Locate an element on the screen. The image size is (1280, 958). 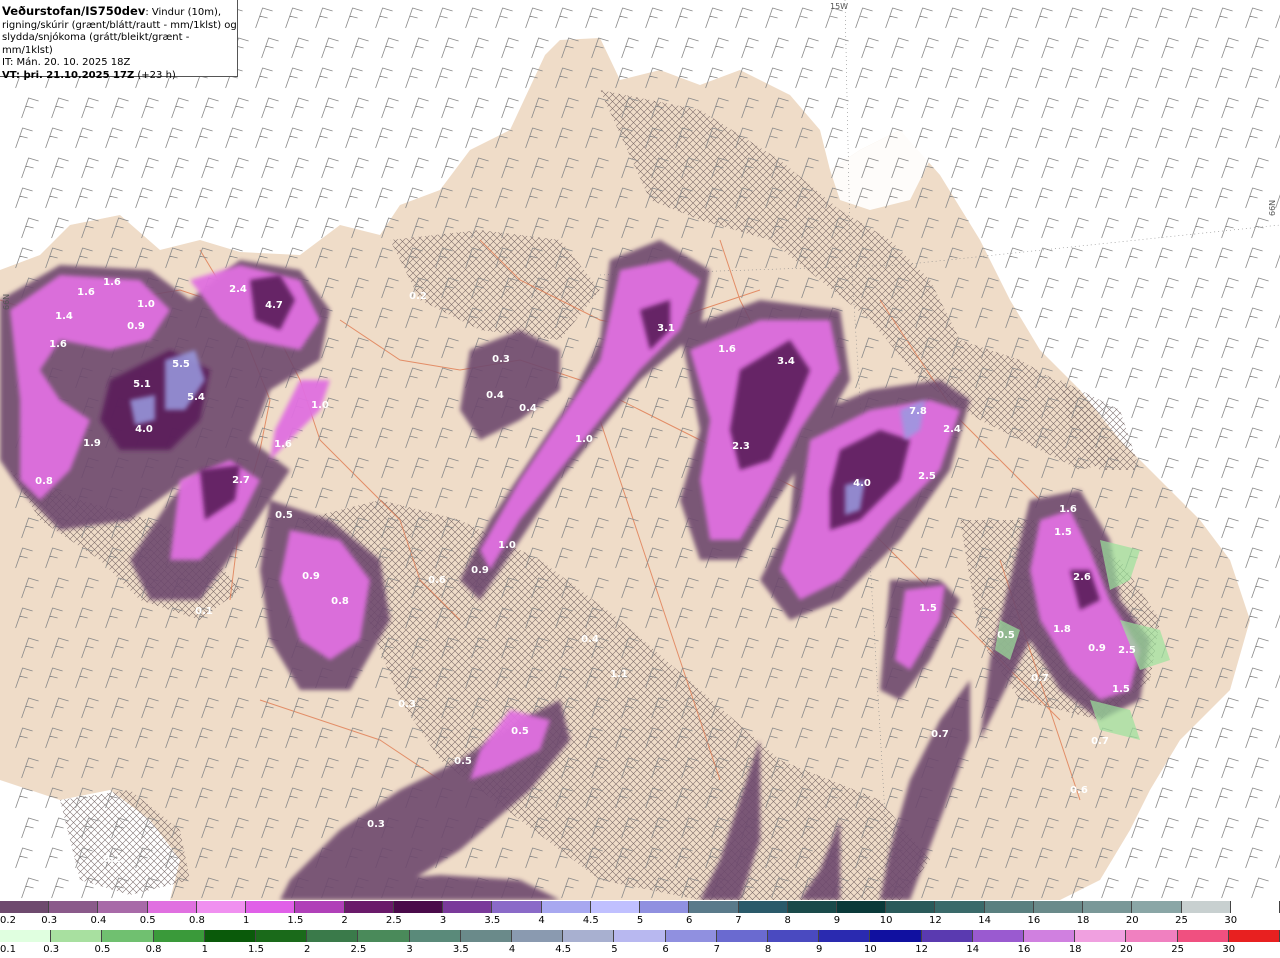
precip-value-label: 0.6 is located at coordinates (1079, 790).